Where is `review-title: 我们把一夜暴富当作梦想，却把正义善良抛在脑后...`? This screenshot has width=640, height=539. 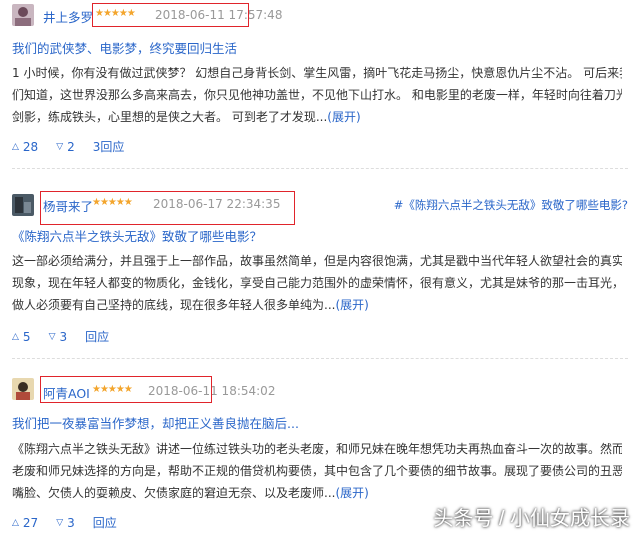 review-title: 我们把一夜暴富当作梦想，却把正义善良抛在脑后... is located at coordinates (155, 422).